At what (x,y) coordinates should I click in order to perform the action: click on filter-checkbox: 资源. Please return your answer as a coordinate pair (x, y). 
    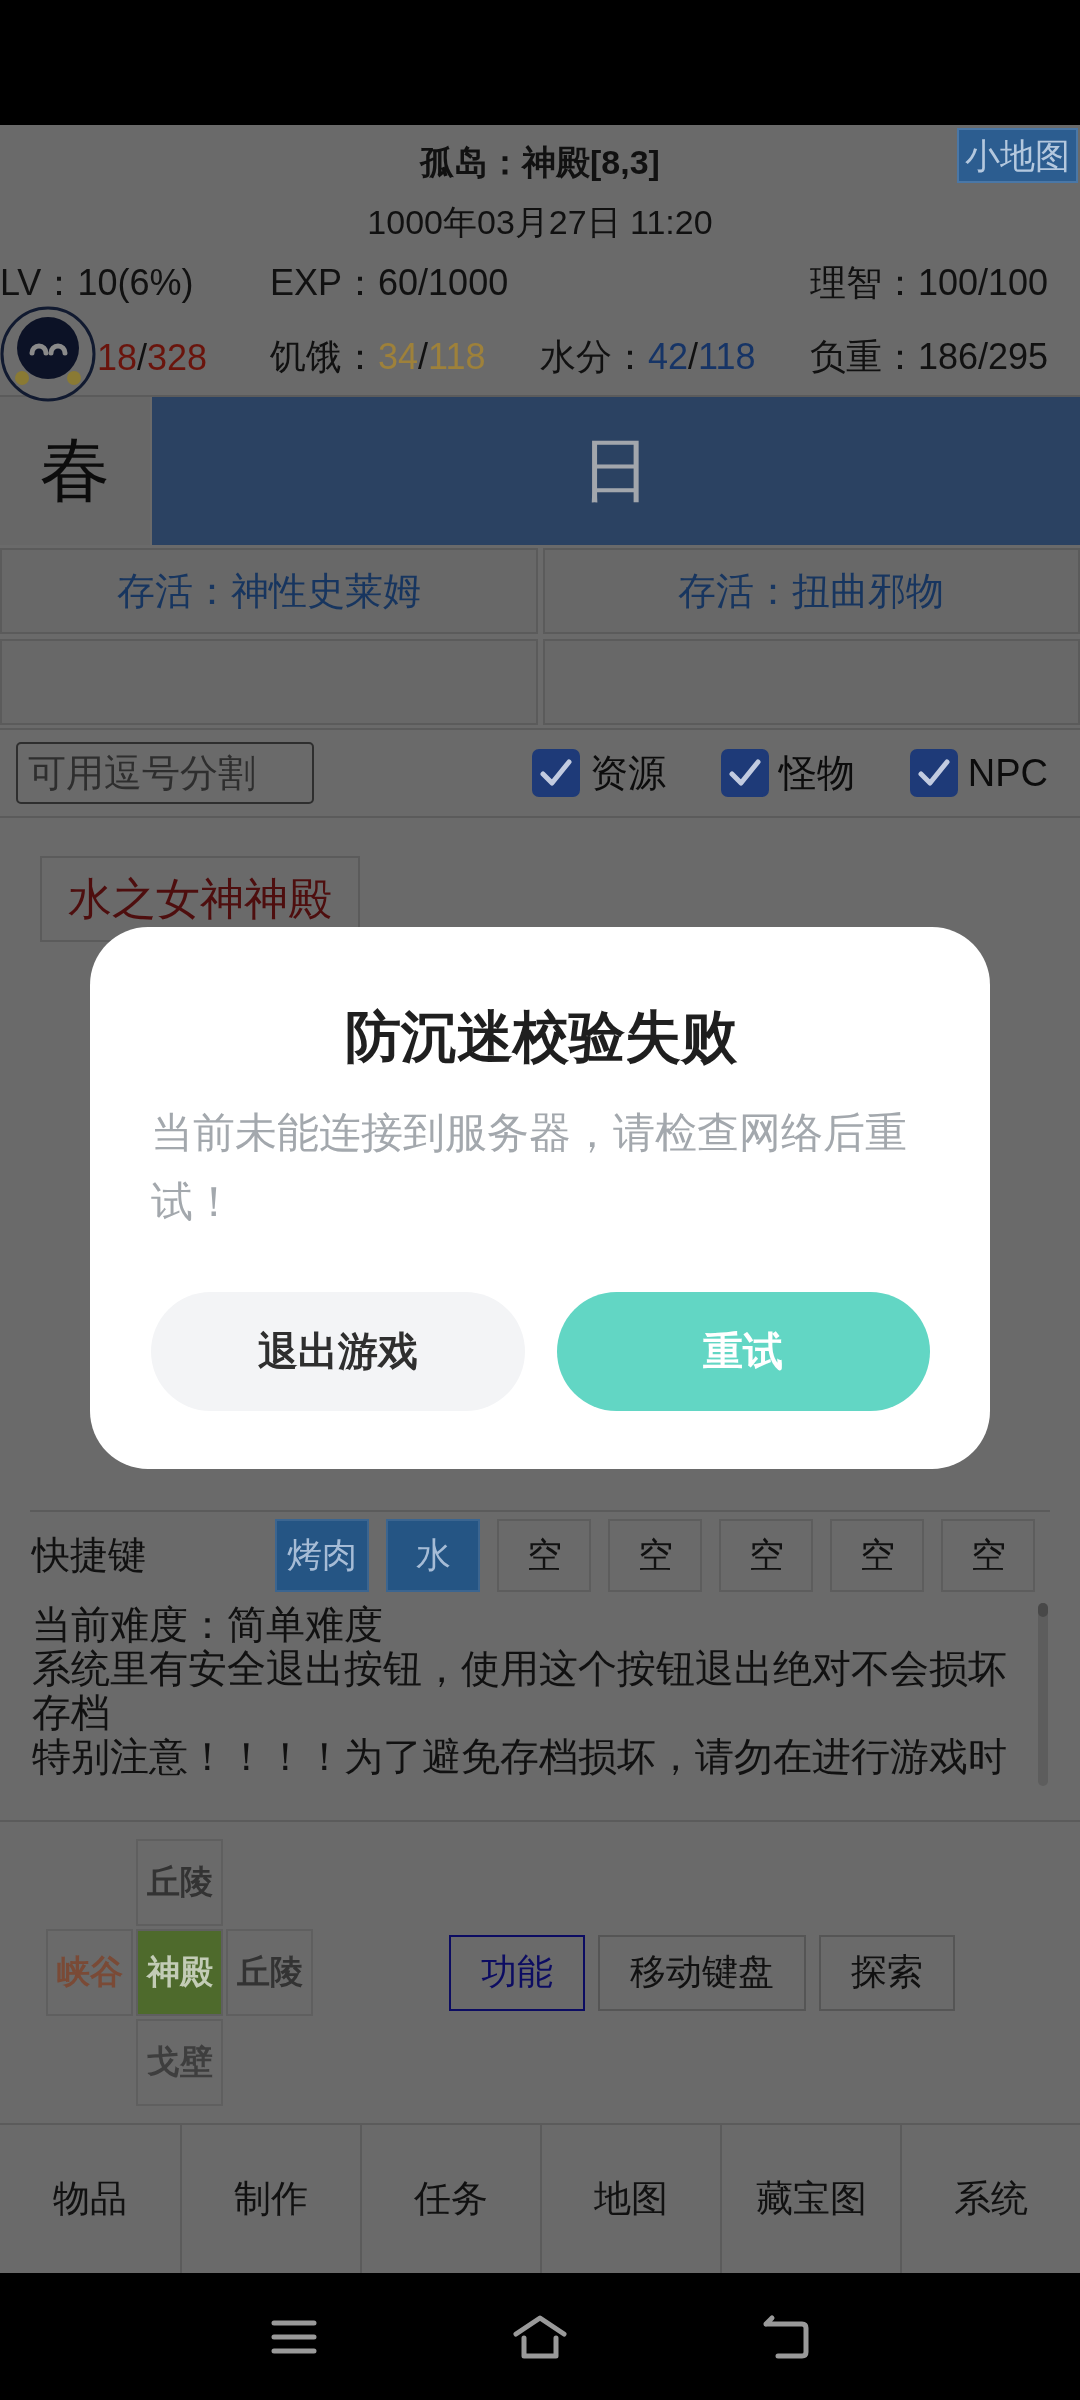
    Looking at the image, I should click on (598, 773).